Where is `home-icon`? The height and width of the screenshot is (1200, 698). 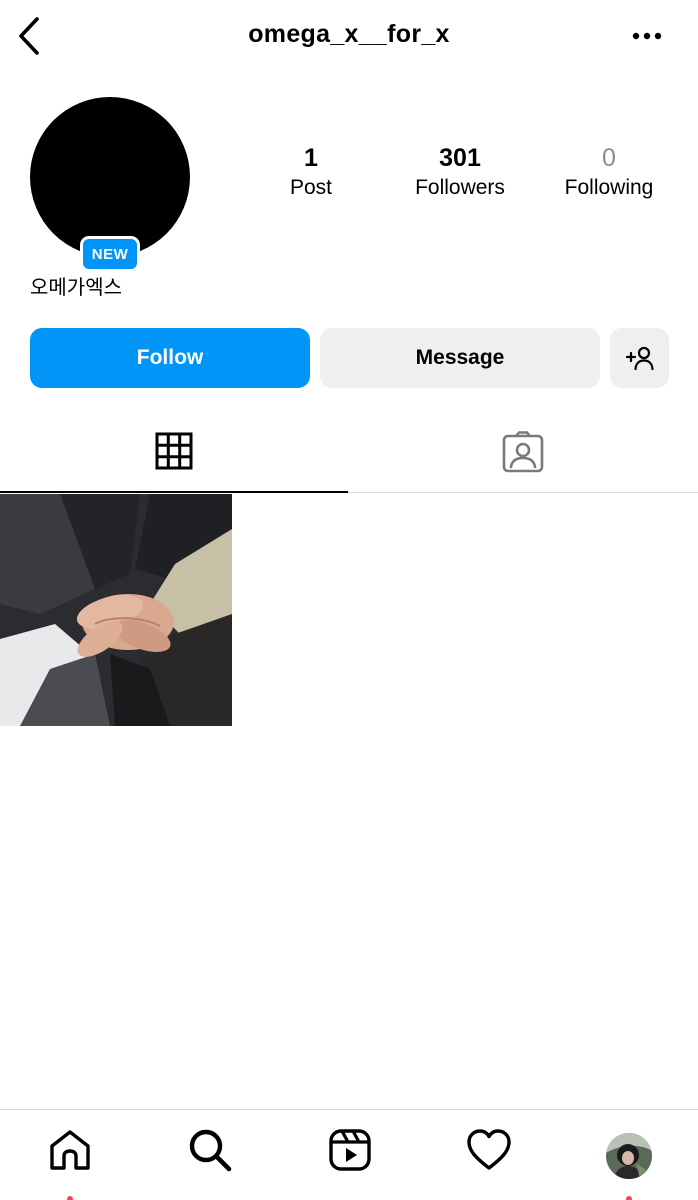
home-icon is located at coordinates (70, 1150).